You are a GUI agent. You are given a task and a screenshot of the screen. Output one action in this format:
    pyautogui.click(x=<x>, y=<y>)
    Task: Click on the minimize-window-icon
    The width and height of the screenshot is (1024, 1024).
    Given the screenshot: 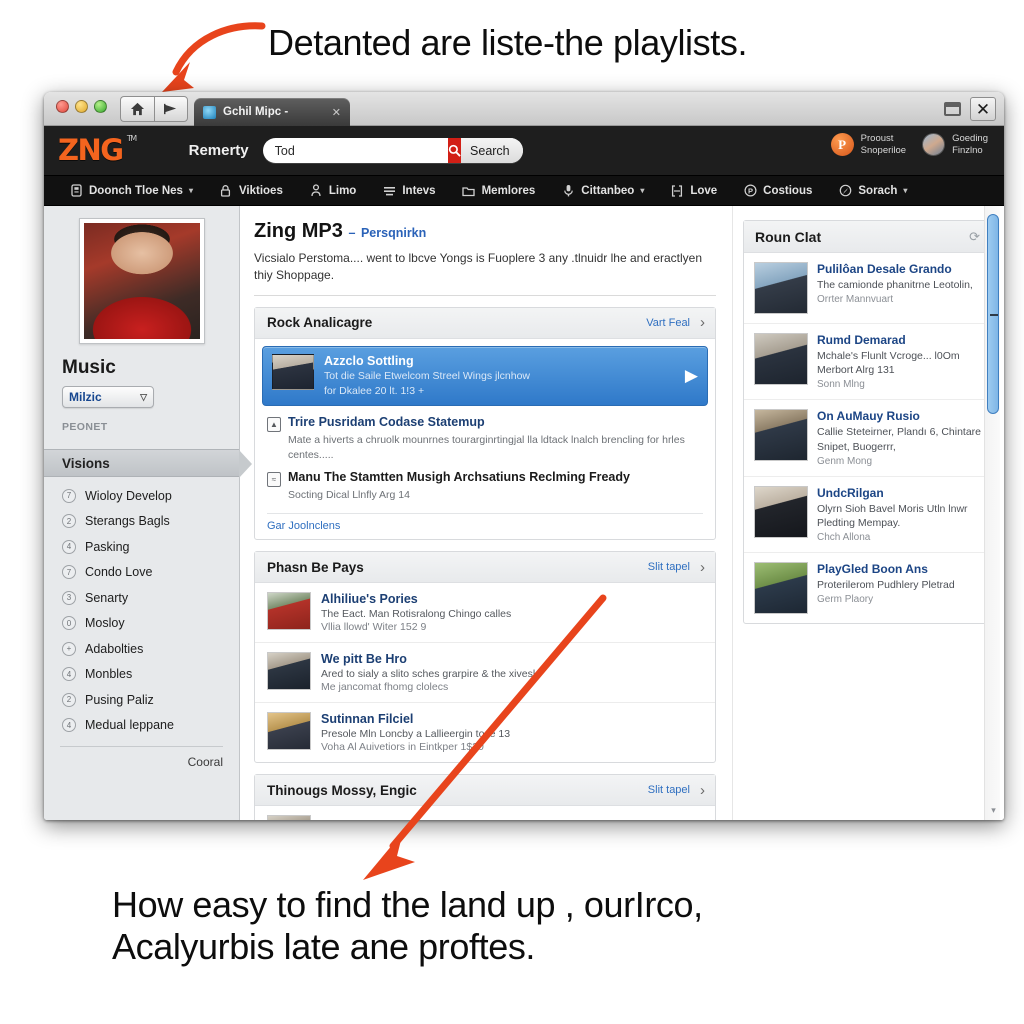 What is the action you would take?
    pyautogui.click(x=81, y=106)
    